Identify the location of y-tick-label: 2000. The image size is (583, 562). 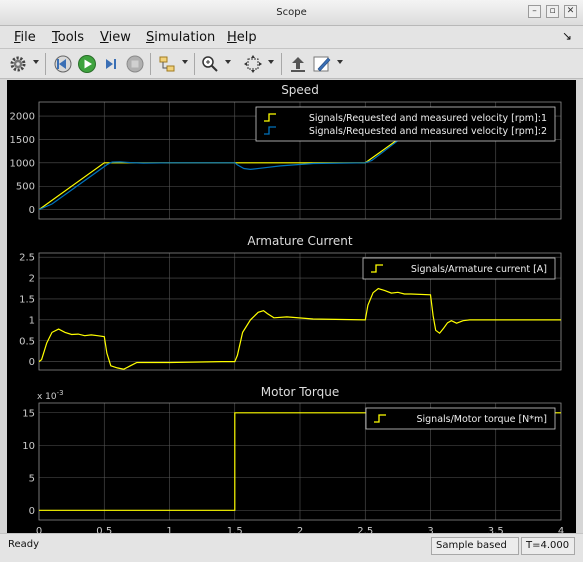
(22, 117).